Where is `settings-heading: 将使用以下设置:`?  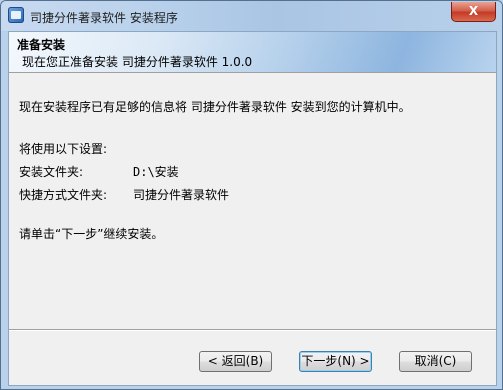 settings-heading: 将使用以下设置: is located at coordinates (63, 149).